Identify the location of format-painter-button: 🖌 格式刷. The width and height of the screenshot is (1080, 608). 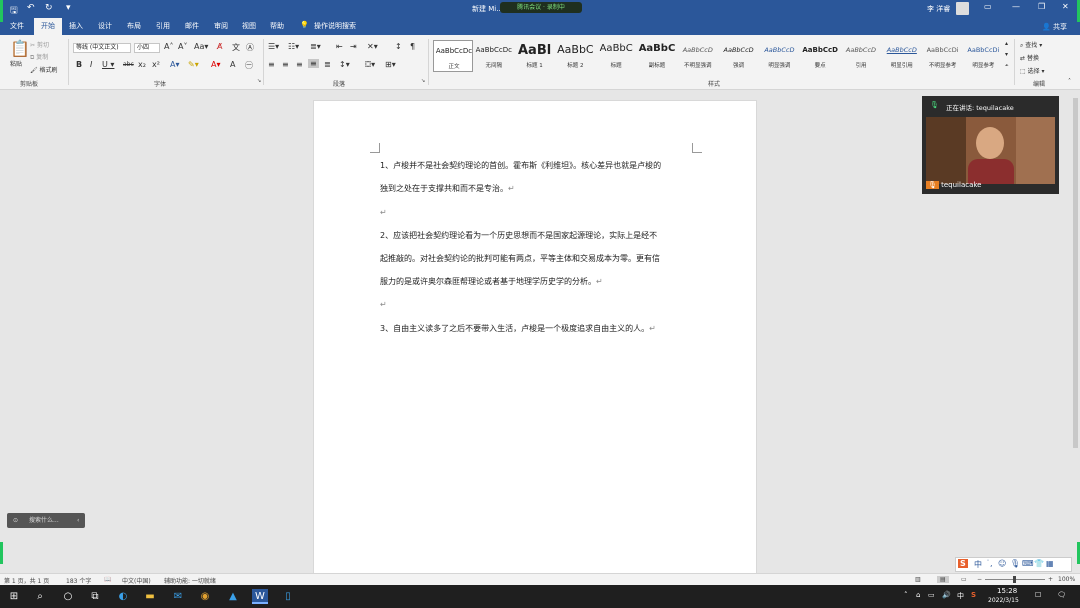
(44, 69).